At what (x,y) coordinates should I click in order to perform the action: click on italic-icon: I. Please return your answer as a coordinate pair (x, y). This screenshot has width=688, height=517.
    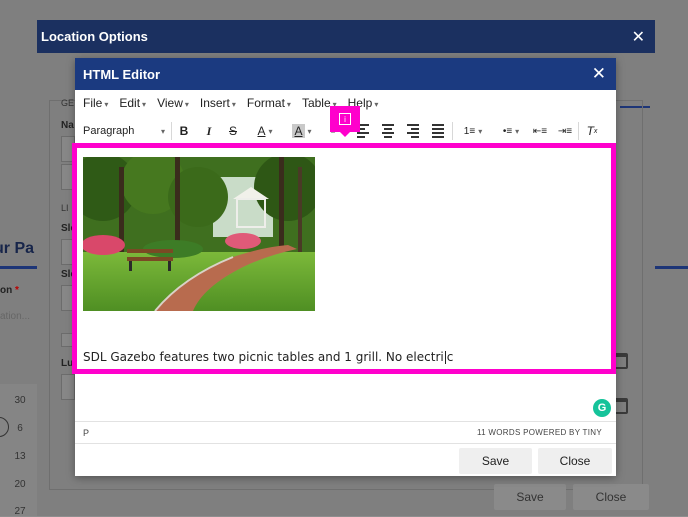
    Looking at the image, I should click on (209, 131).